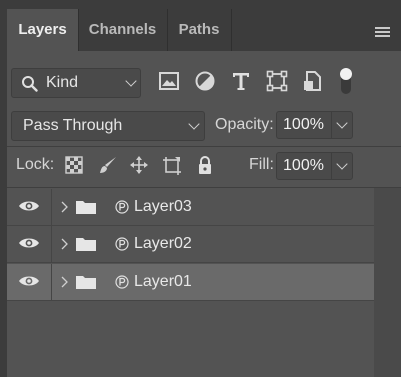  What do you see at coordinates (139, 165) in the screenshot?
I see `lock-position-icon` at bounding box center [139, 165].